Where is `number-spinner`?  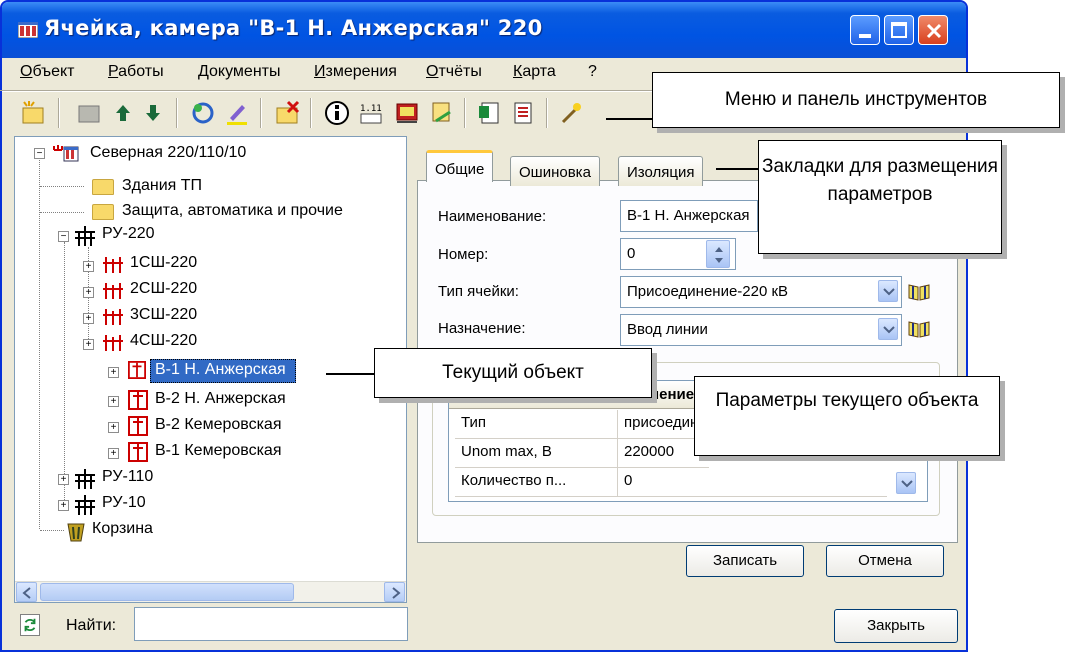
number-spinner is located at coordinates (718, 254).